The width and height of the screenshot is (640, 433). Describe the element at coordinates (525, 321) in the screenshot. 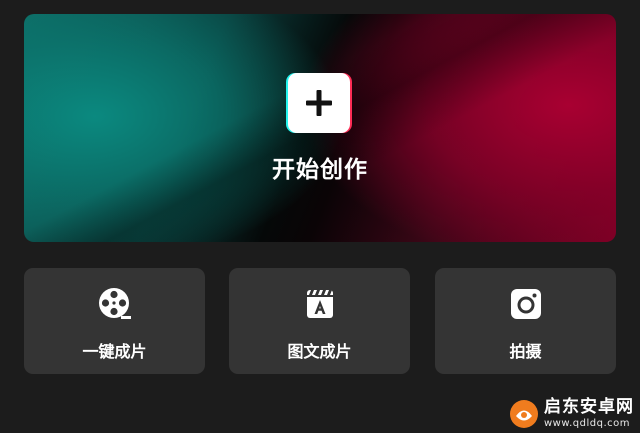

I see `shoot-button: 拍摄` at that location.